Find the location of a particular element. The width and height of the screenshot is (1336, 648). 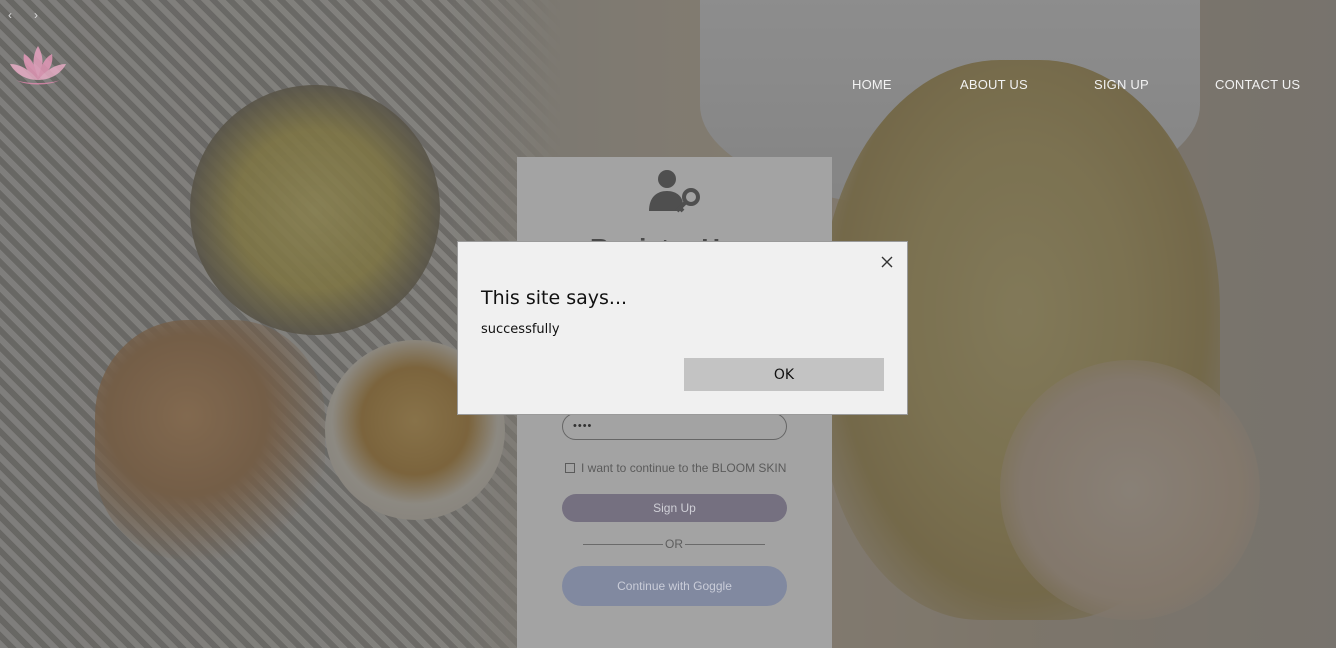

nav-contact-us: CONTACT US is located at coordinates (1257, 84).